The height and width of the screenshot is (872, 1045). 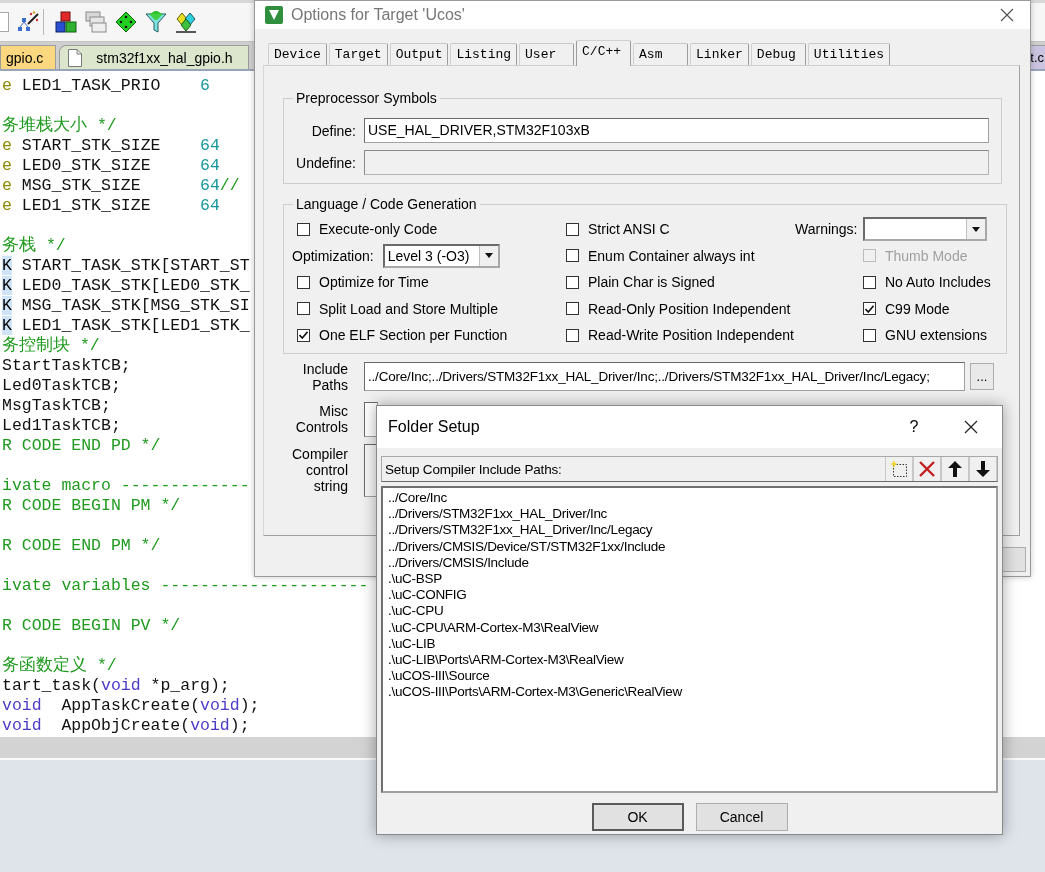 What do you see at coordinates (111, 166) in the screenshot?
I see `code-line: e LED0_STK_SIZE 64` at bounding box center [111, 166].